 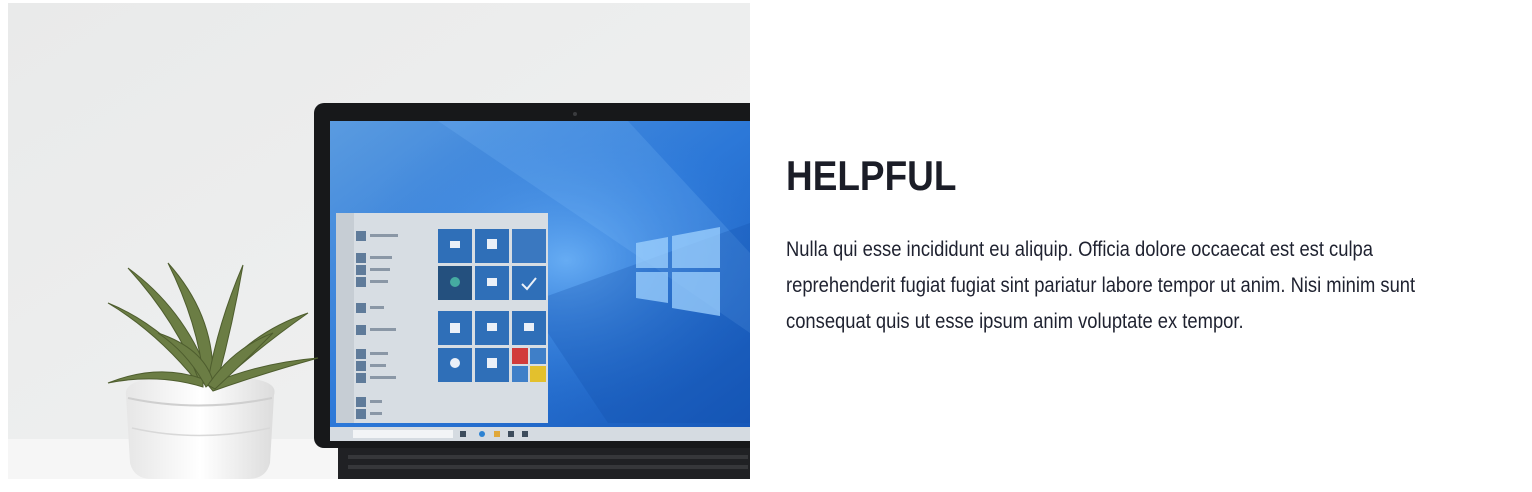 What do you see at coordinates (871, 175) in the screenshot?
I see `feature-title: HELPFUL` at bounding box center [871, 175].